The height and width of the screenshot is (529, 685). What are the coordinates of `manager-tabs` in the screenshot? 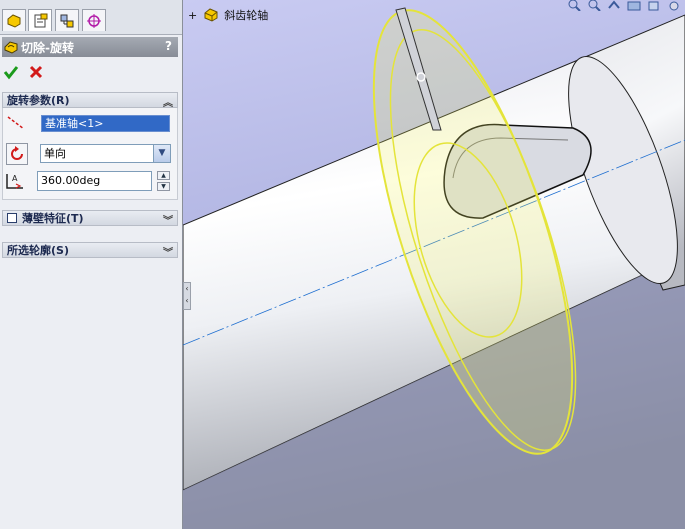 It's located at (91, 17).